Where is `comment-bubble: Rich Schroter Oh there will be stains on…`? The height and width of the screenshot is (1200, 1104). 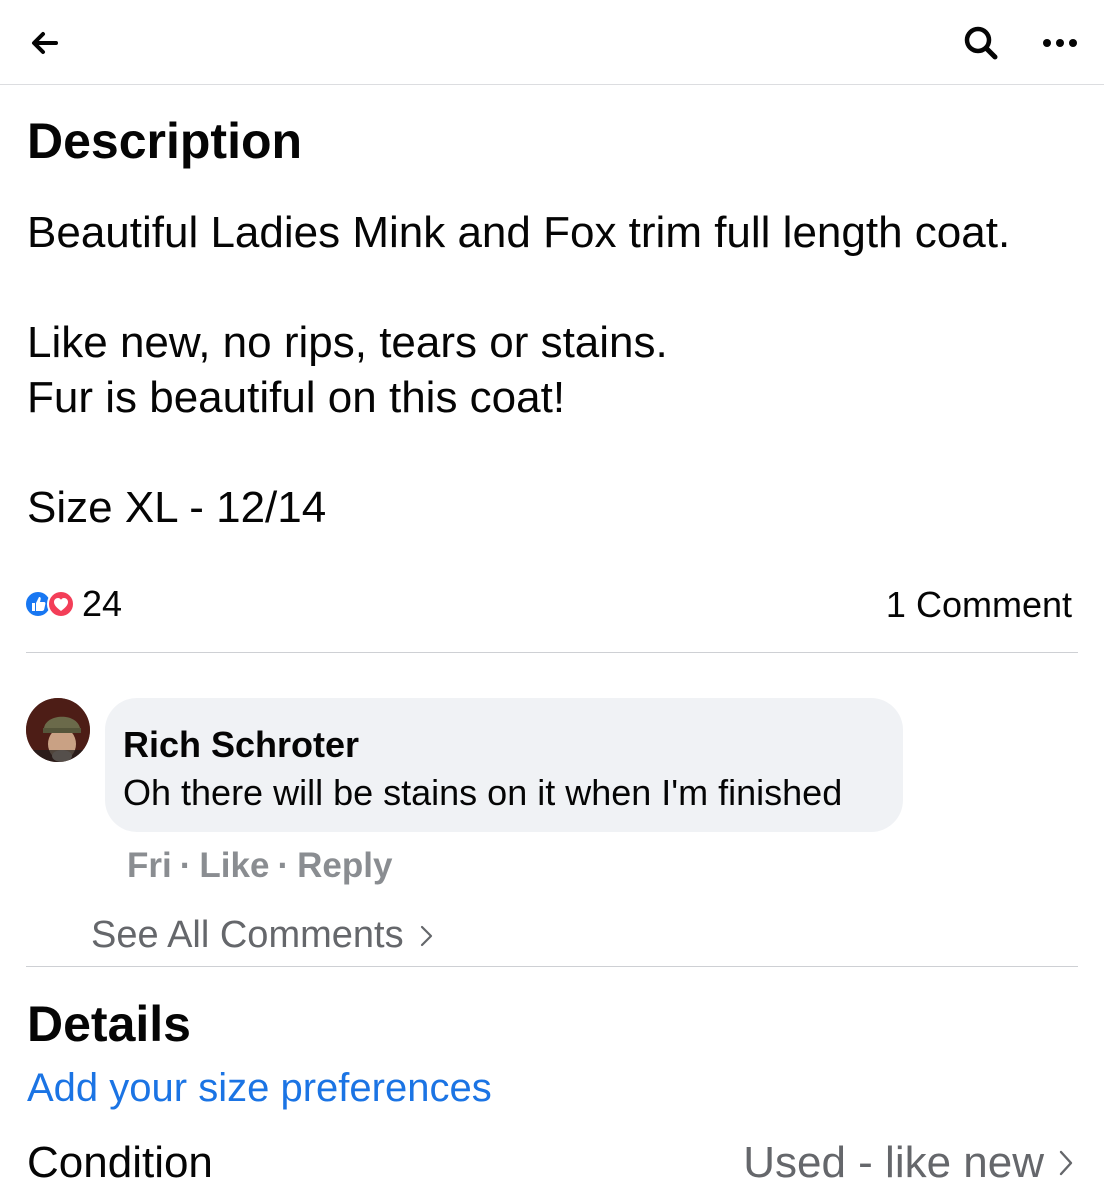
comment-bubble: Rich Schroter Oh there will be stains on… is located at coordinates (504, 765).